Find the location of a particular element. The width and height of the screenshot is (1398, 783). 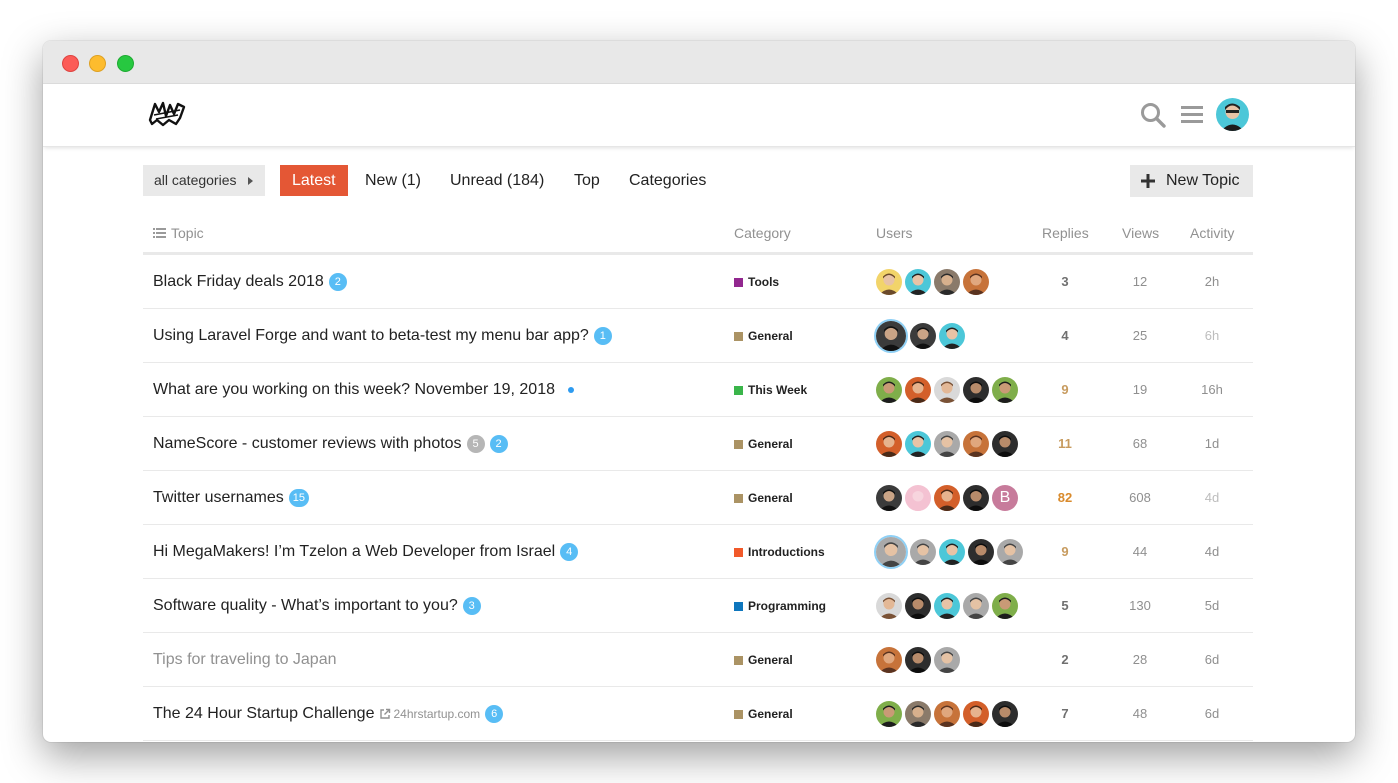

user-avatar: B is located at coordinates (1005, 498).